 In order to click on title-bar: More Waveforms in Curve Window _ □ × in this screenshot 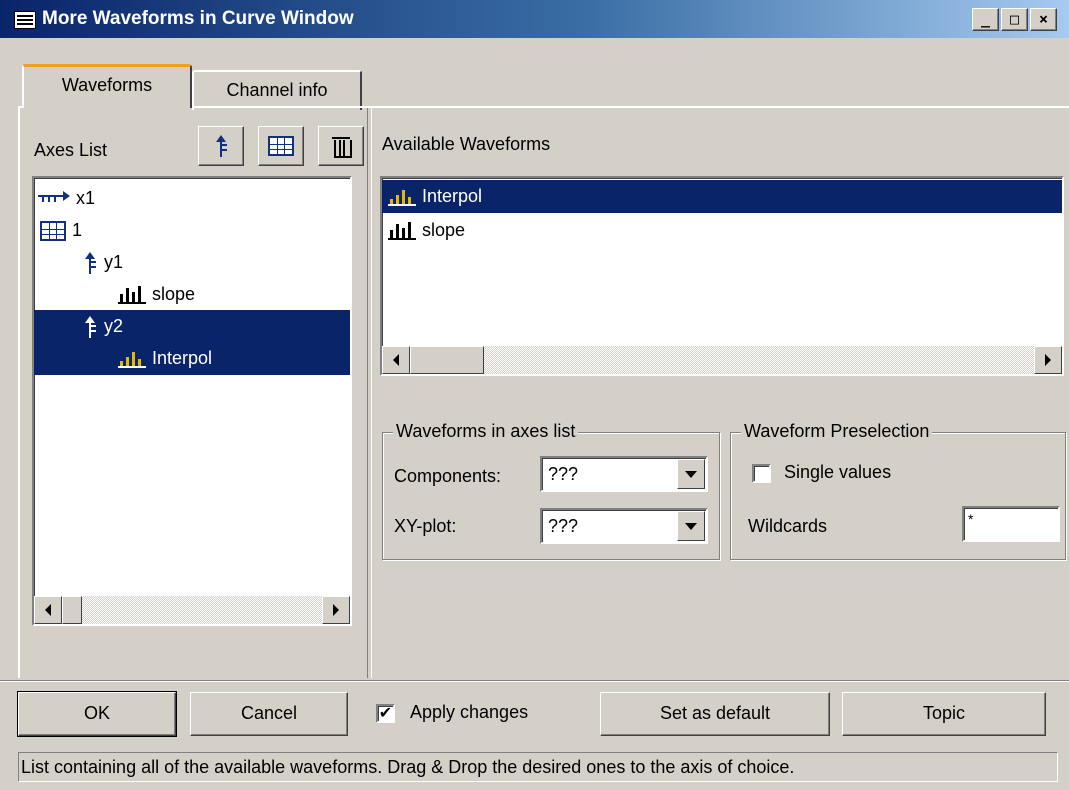, I will do `click(534, 19)`.